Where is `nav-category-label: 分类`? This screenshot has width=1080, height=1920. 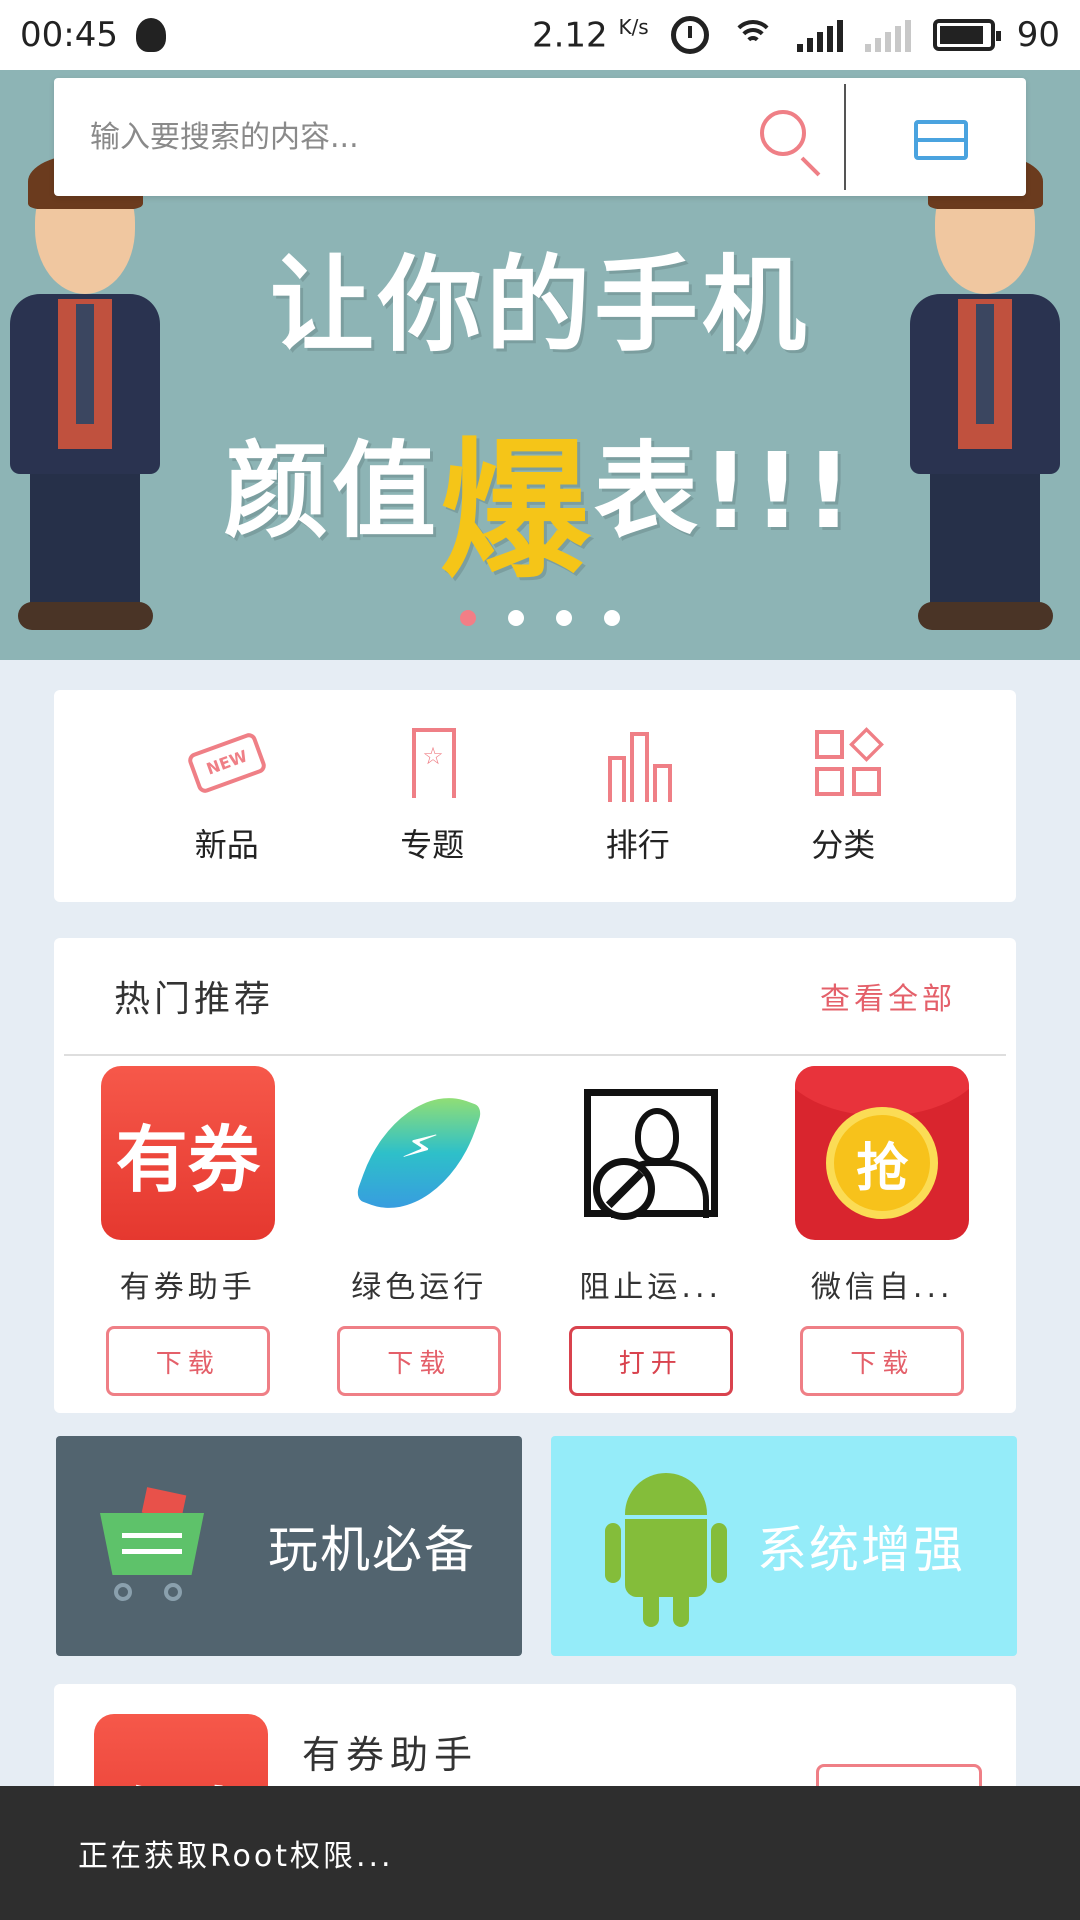 nav-category-label: 分类 is located at coordinates (843, 845).